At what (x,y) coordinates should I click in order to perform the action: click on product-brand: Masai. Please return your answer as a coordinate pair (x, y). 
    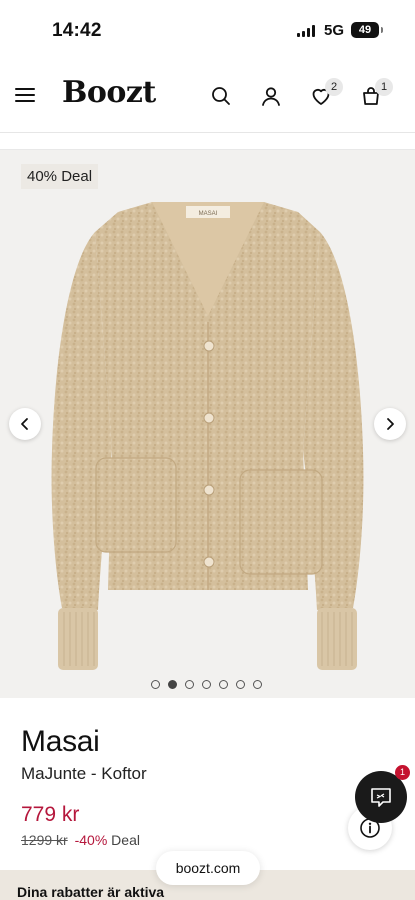
    Looking at the image, I should click on (60, 742).